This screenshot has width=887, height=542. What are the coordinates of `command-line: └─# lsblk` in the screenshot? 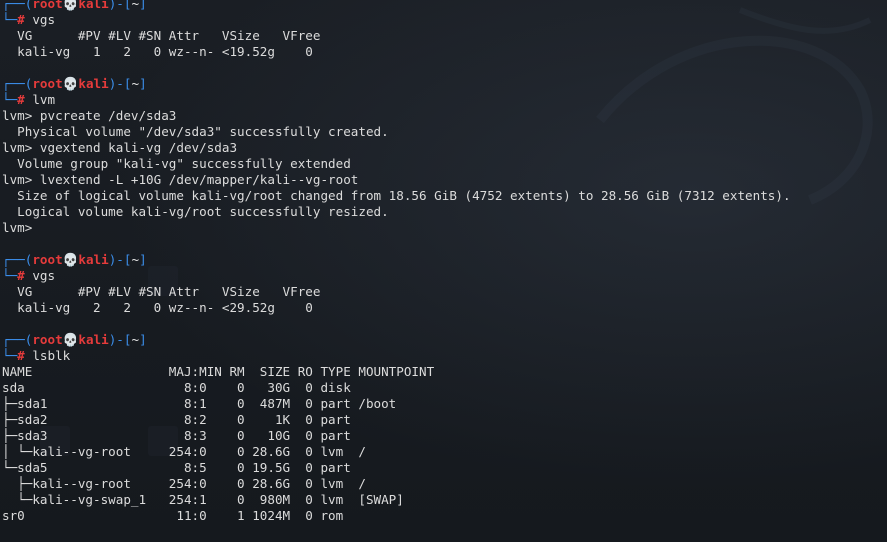 It's located at (444, 356).